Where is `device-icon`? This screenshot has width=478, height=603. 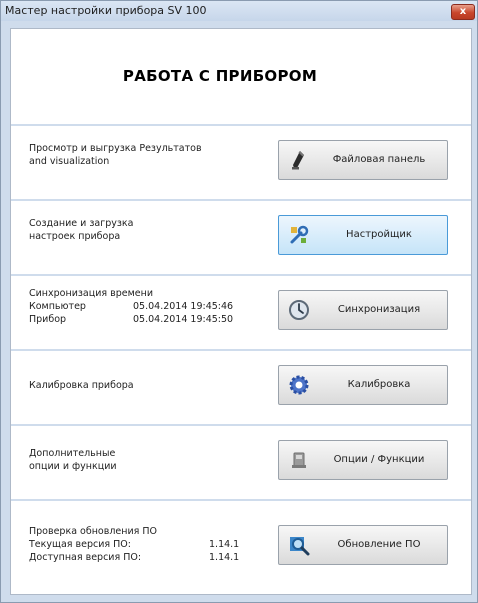 device-icon is located at coordinates (299, 460).